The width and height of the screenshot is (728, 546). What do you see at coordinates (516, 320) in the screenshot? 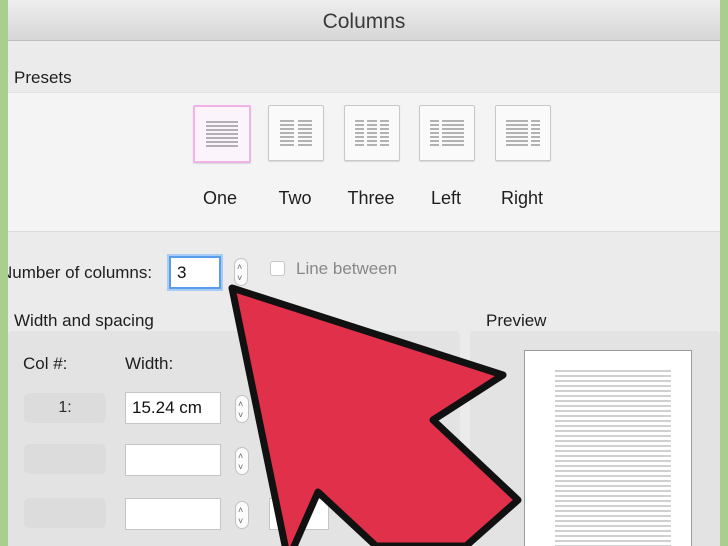
I see `preview-heading: Preview` at bounding box center [516, 320].